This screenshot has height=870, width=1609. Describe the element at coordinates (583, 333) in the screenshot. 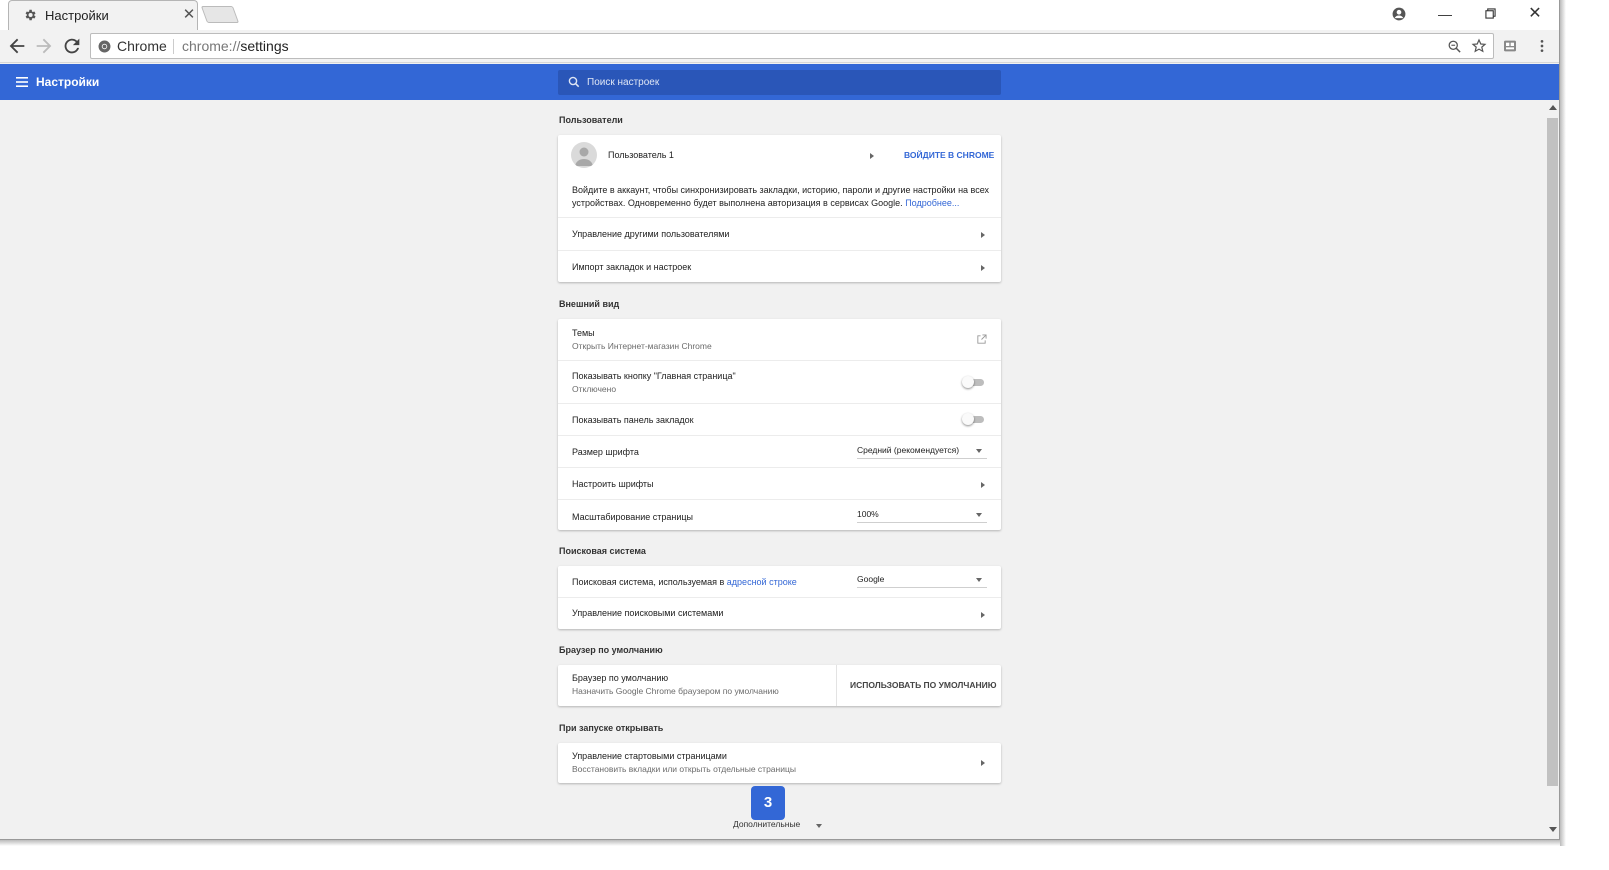

I see `themes-label: Темы` at that location.